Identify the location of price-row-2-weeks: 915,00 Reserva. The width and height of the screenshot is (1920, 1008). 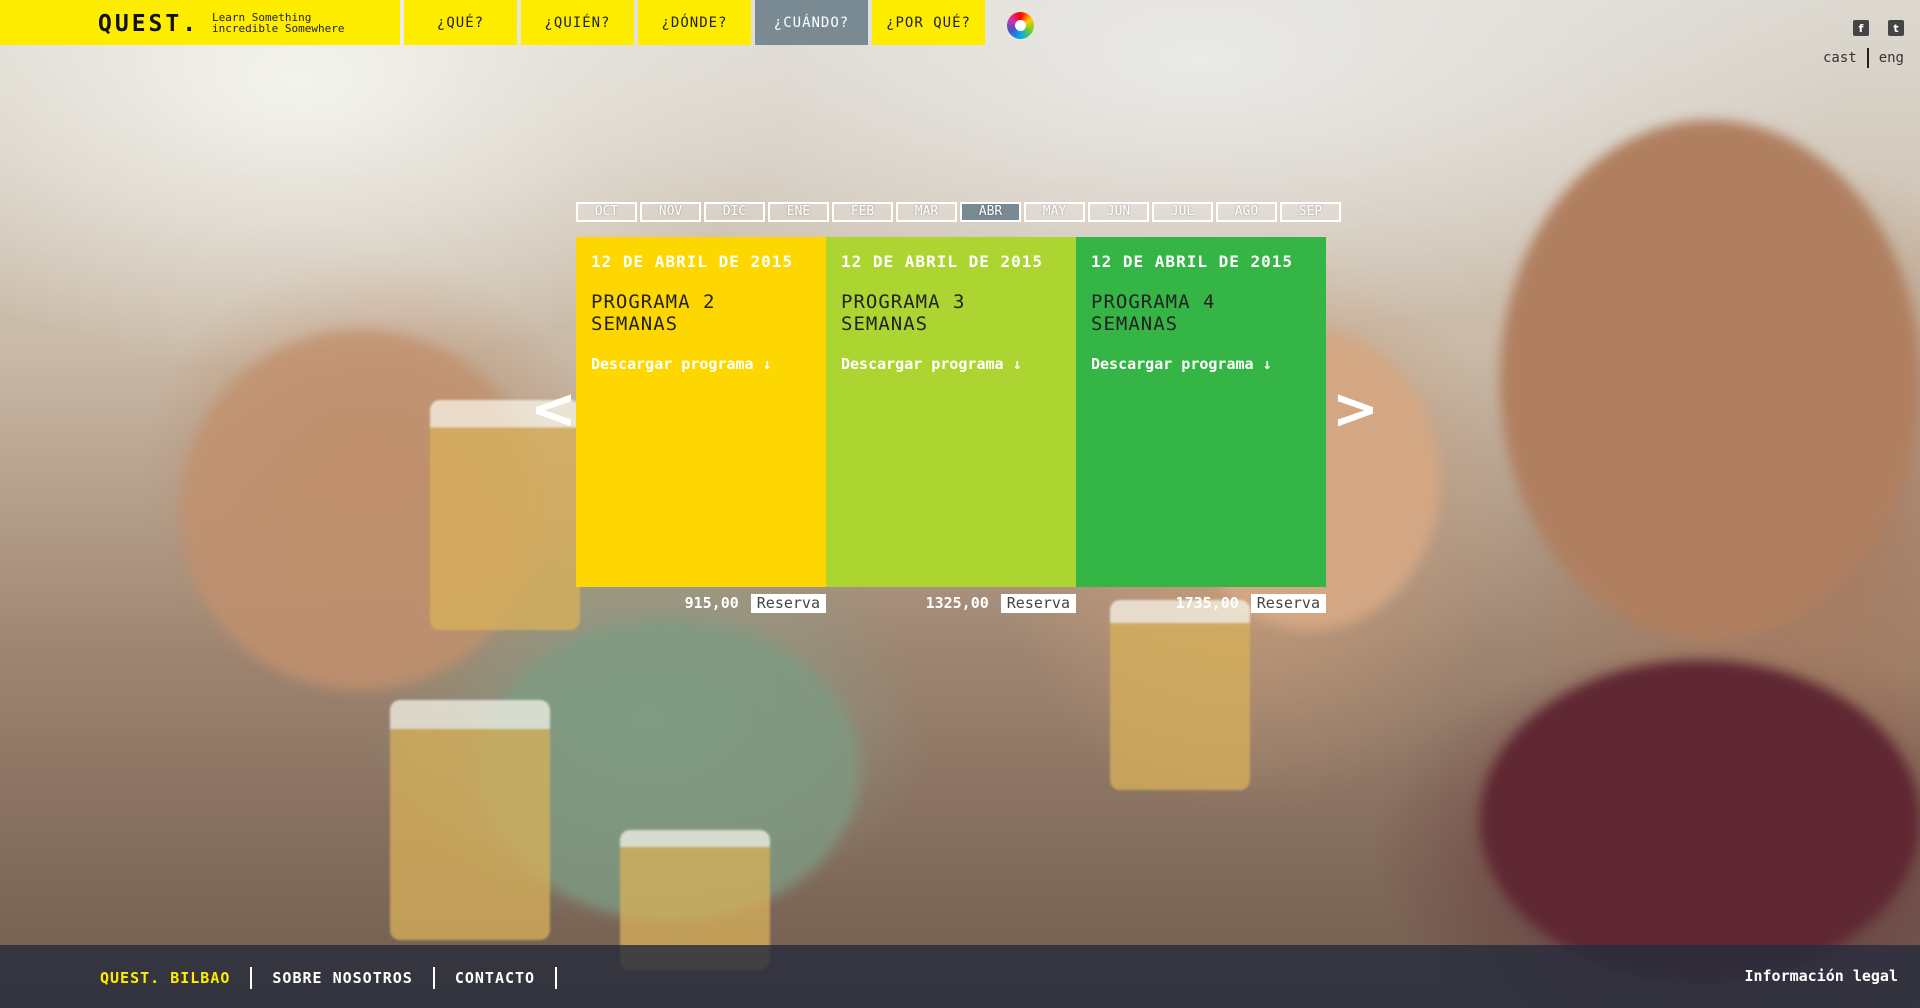
(701, 603).